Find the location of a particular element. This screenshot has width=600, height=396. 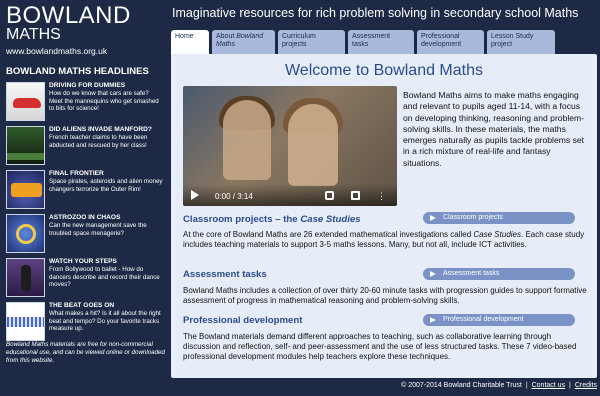

tab-label: Lesson Study is located at coordinates (512, 36).